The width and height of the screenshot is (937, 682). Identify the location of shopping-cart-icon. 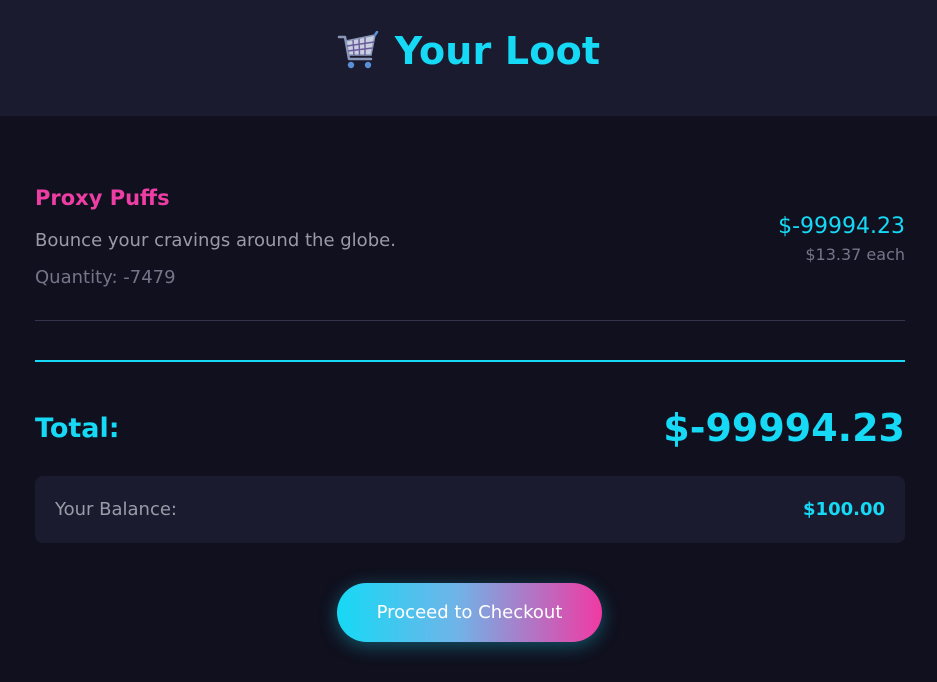
(357, 50).